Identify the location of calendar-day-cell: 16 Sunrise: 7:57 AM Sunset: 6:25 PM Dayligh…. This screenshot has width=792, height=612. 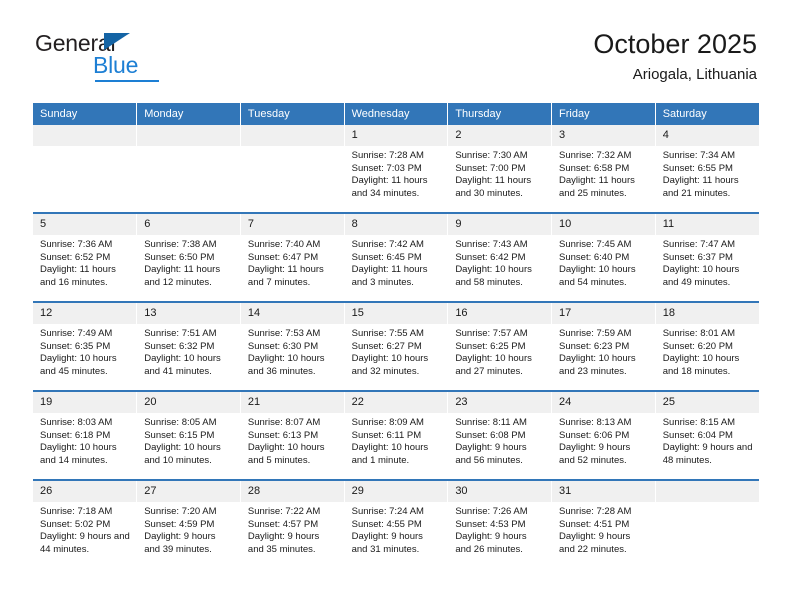
(500, 346).